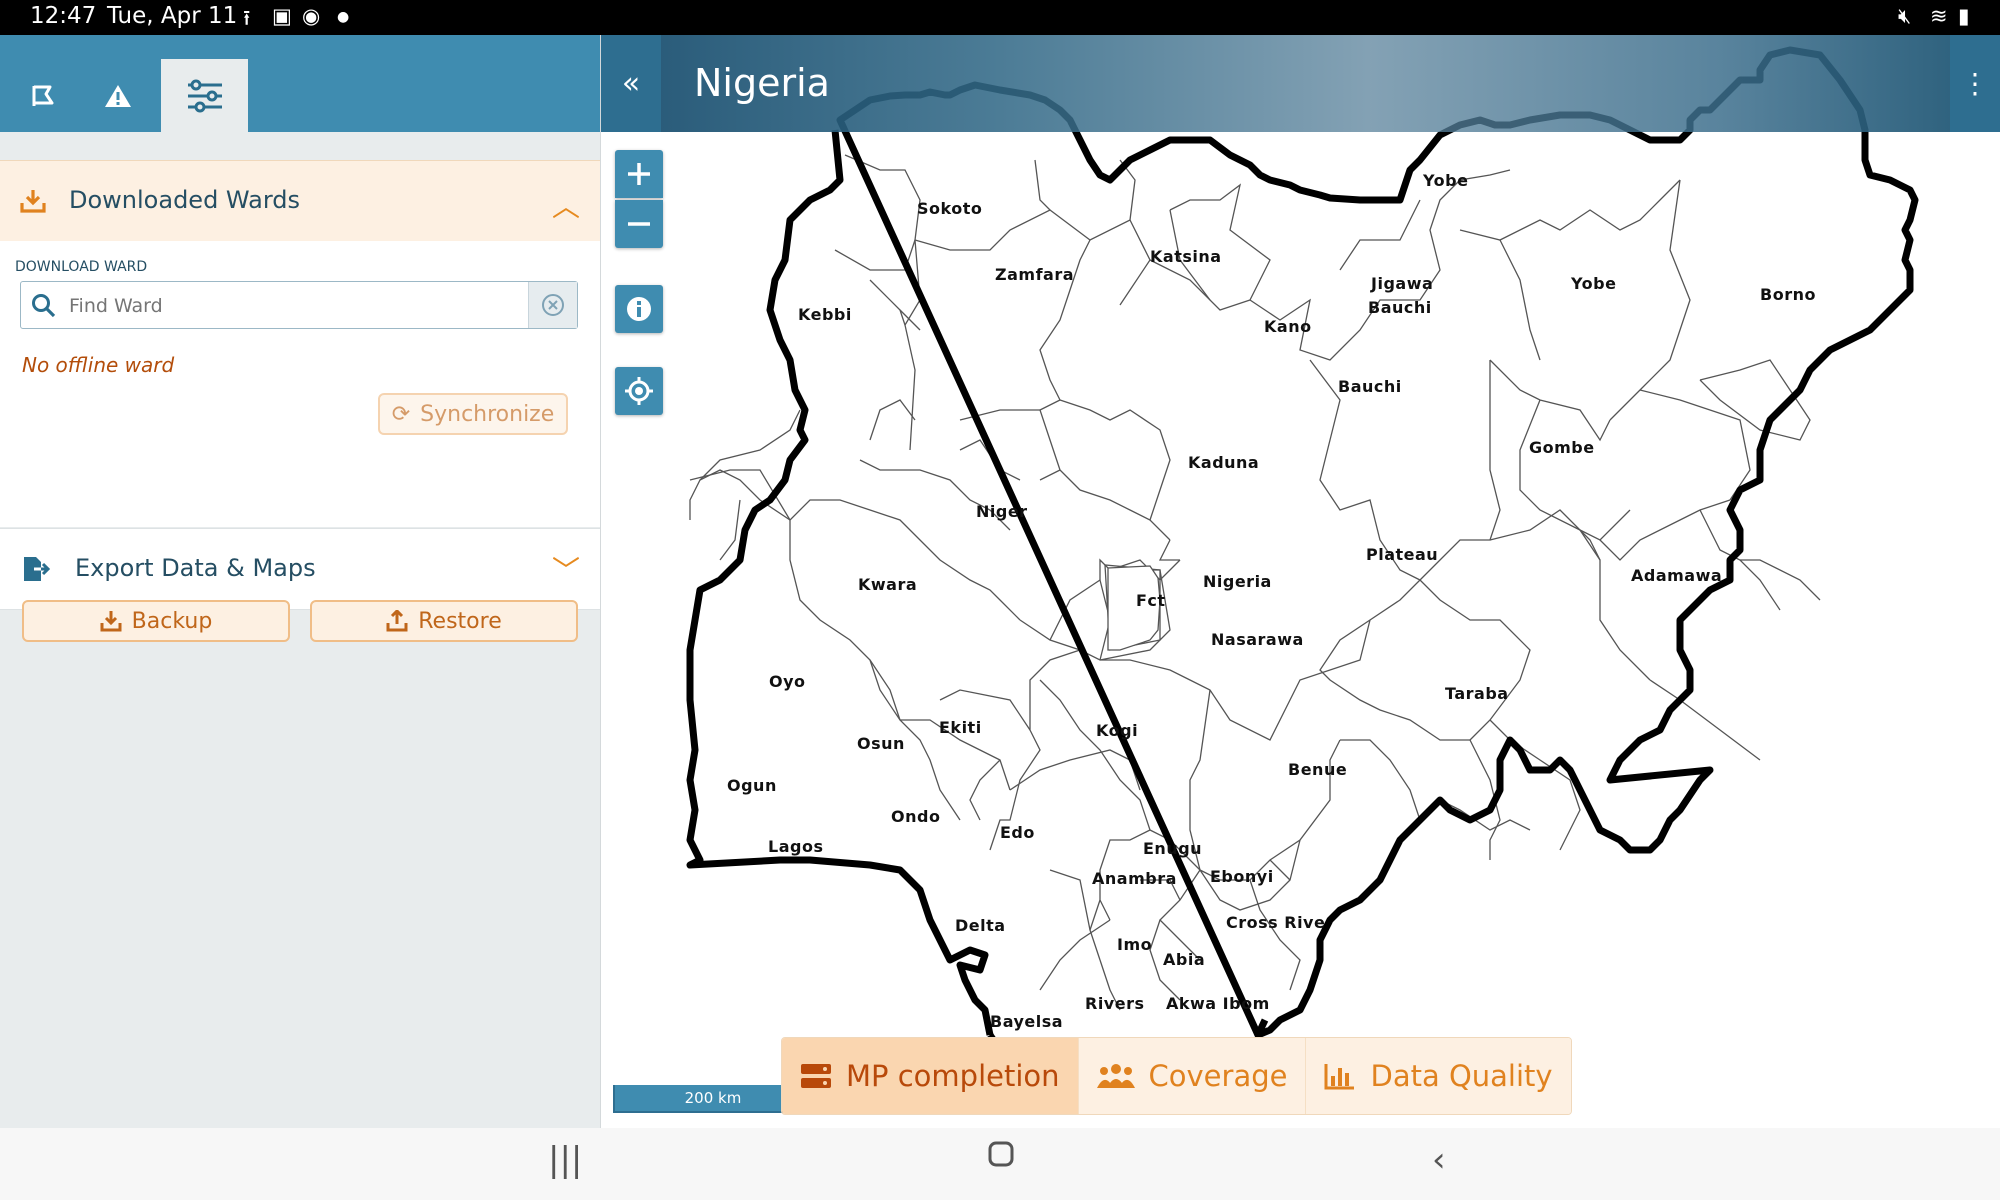 Image resolution: width=2000 pixels, height=1200 pixels. What do you see at coordinates (1788, 294) in the screenshot?
I see `state-label: Borno` at bounding box center [1788, 294].